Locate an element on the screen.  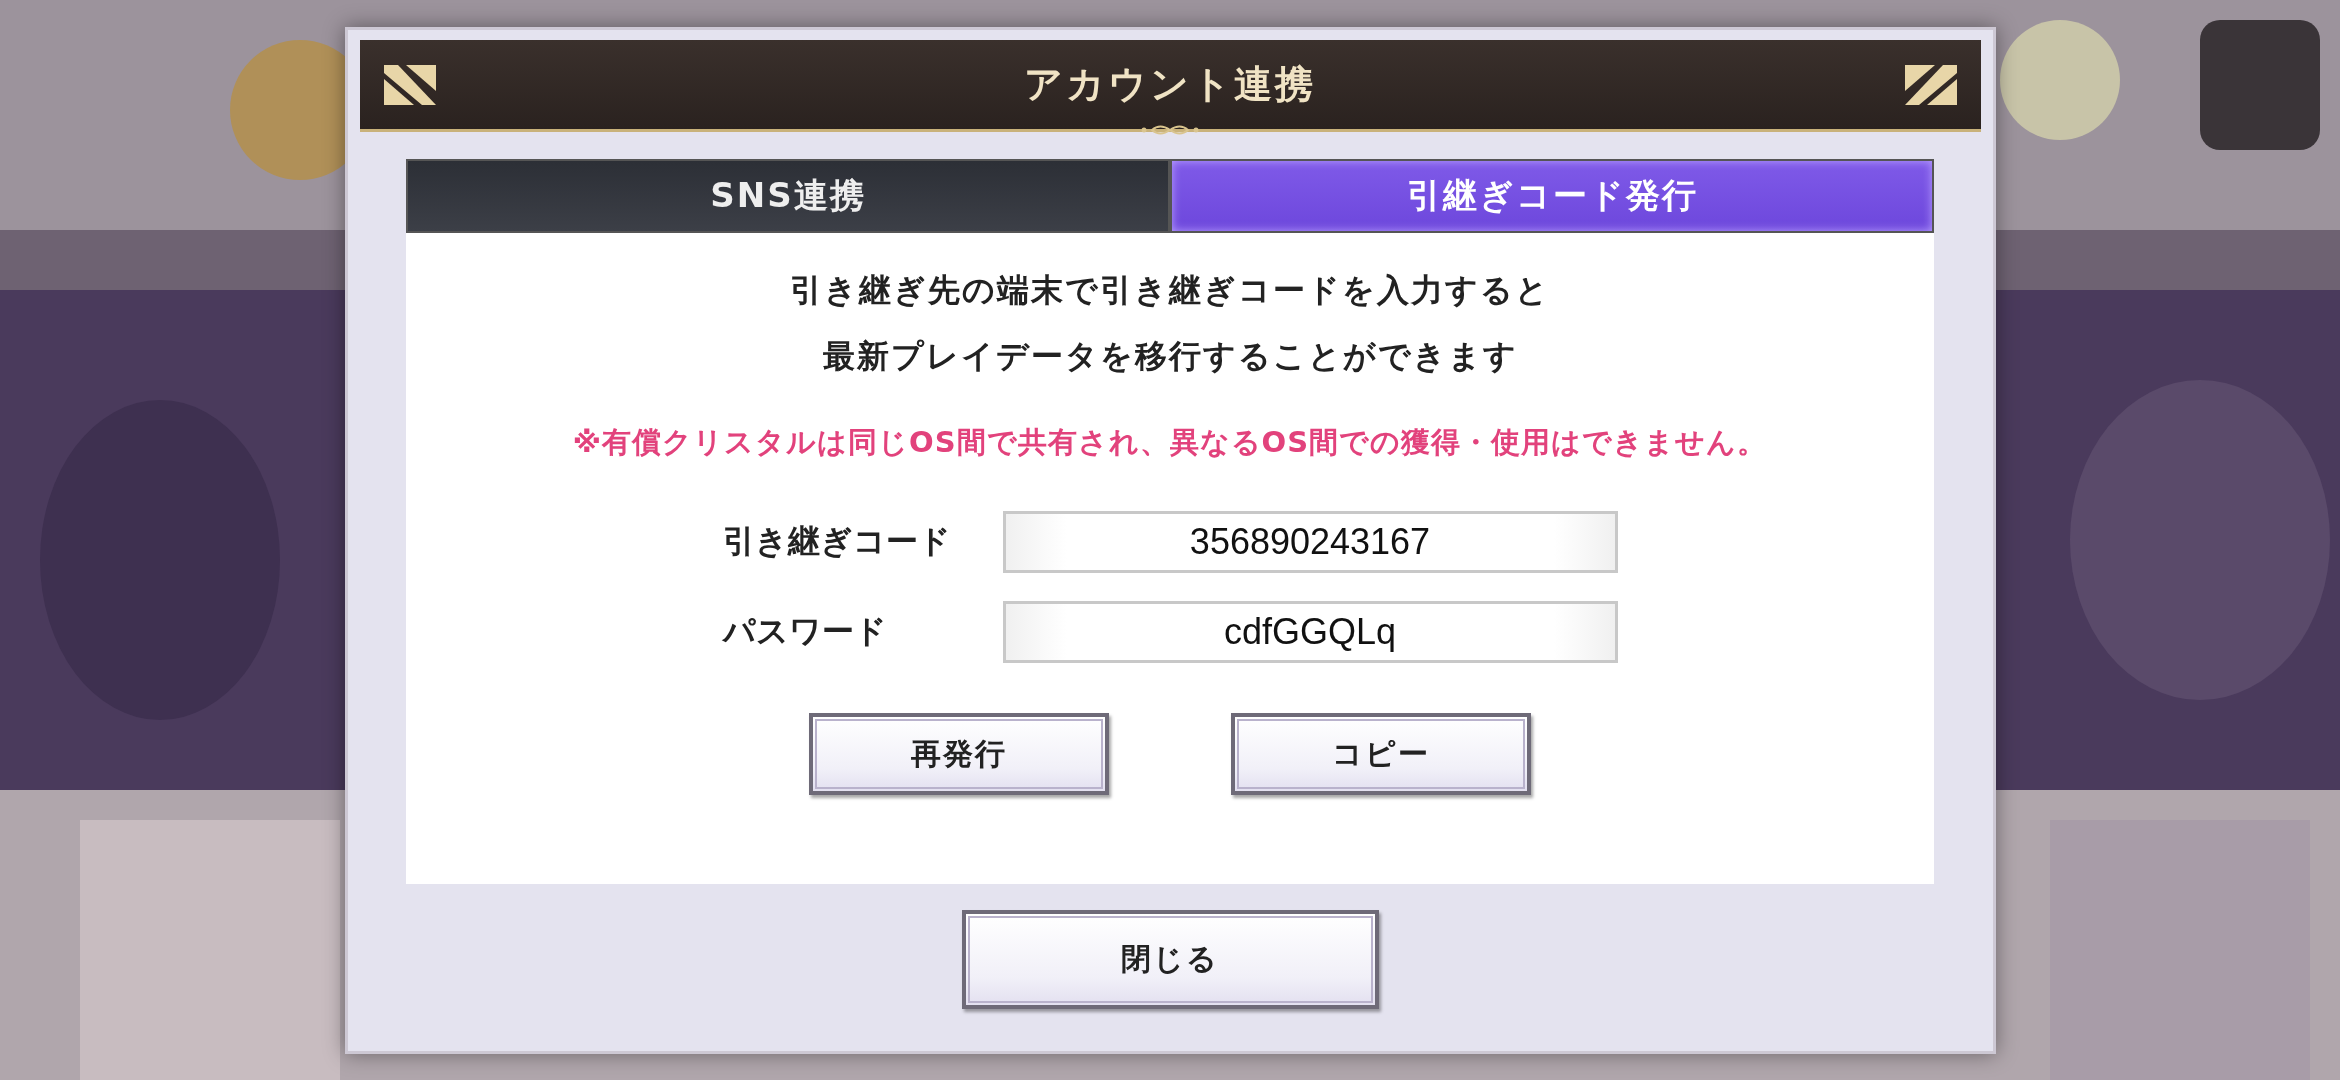
field-label: 引き継ぎコード is located at coordinates (837, 541).